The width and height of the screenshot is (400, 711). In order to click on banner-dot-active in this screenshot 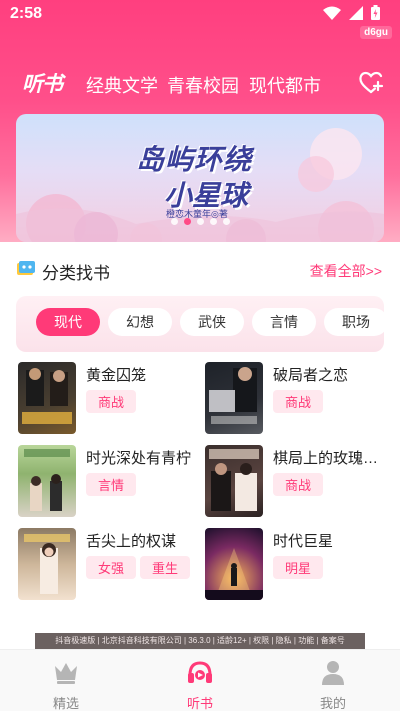, I will do `click(187, 221)`.